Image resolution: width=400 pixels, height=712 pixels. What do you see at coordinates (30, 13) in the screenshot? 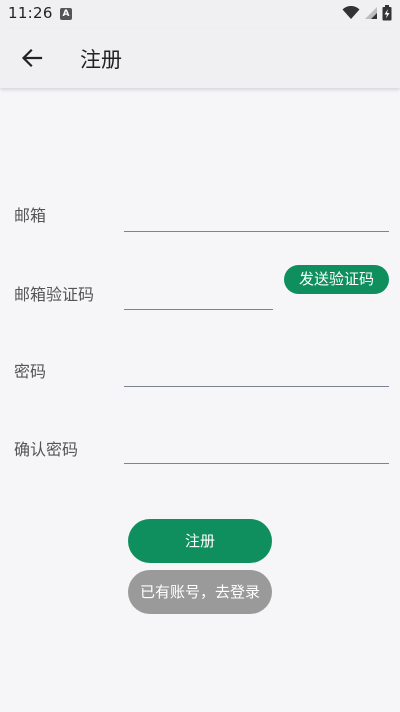
I see `status-time: 11:26` at bounding box center [30, 13].